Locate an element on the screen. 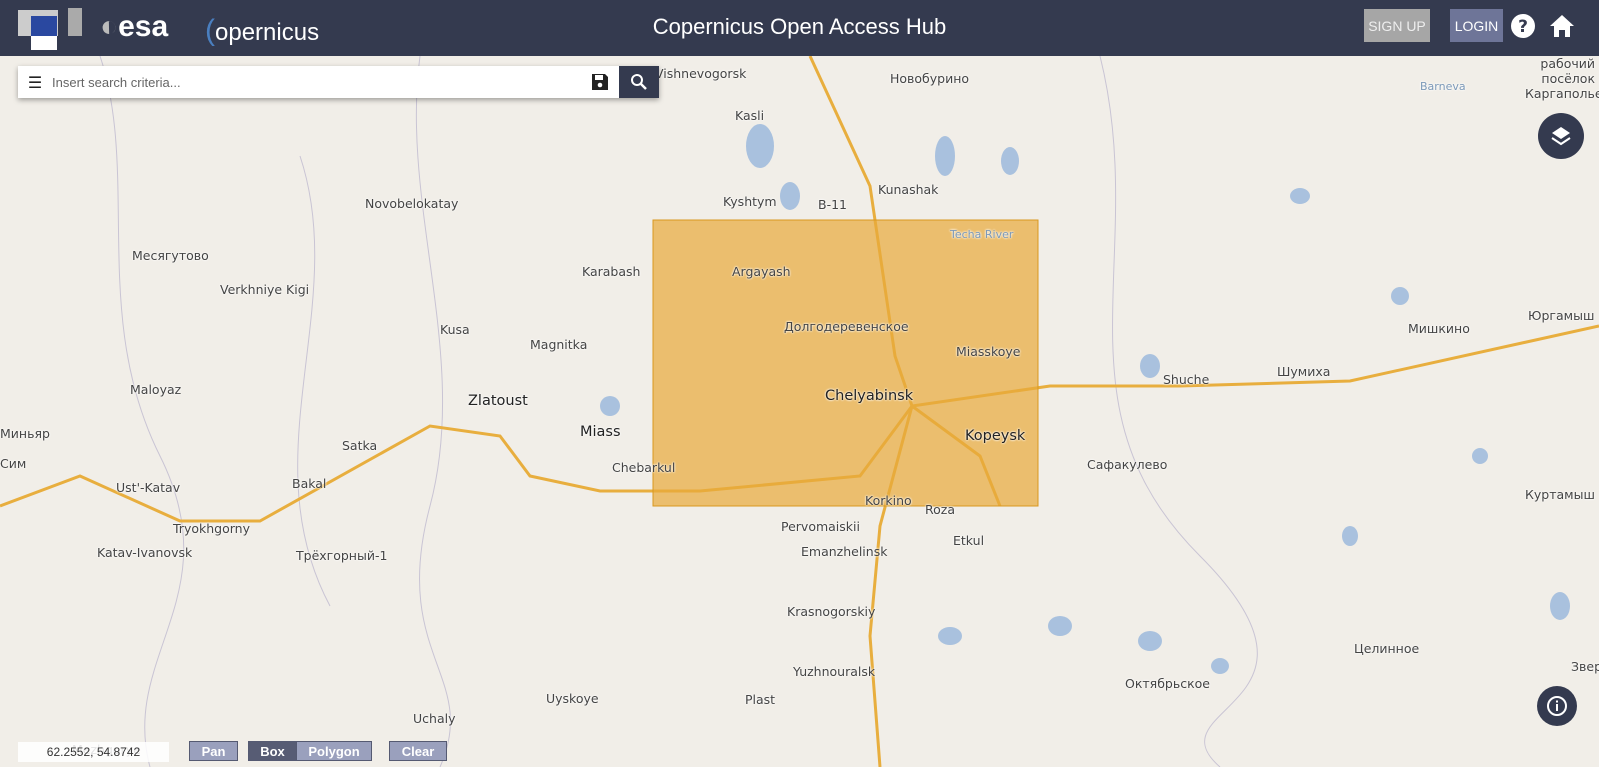  place-label: Zlatoust is located at coordinates (498, 401).